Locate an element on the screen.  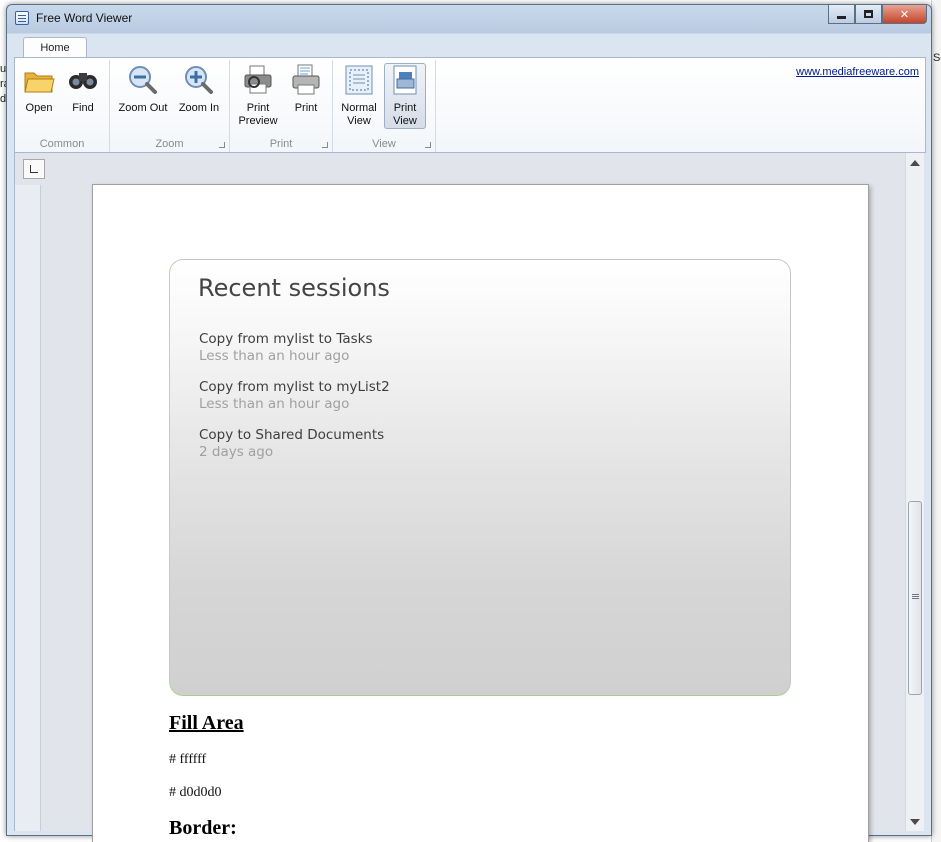
background-window-right: Se is located at coordinates (936, 421).